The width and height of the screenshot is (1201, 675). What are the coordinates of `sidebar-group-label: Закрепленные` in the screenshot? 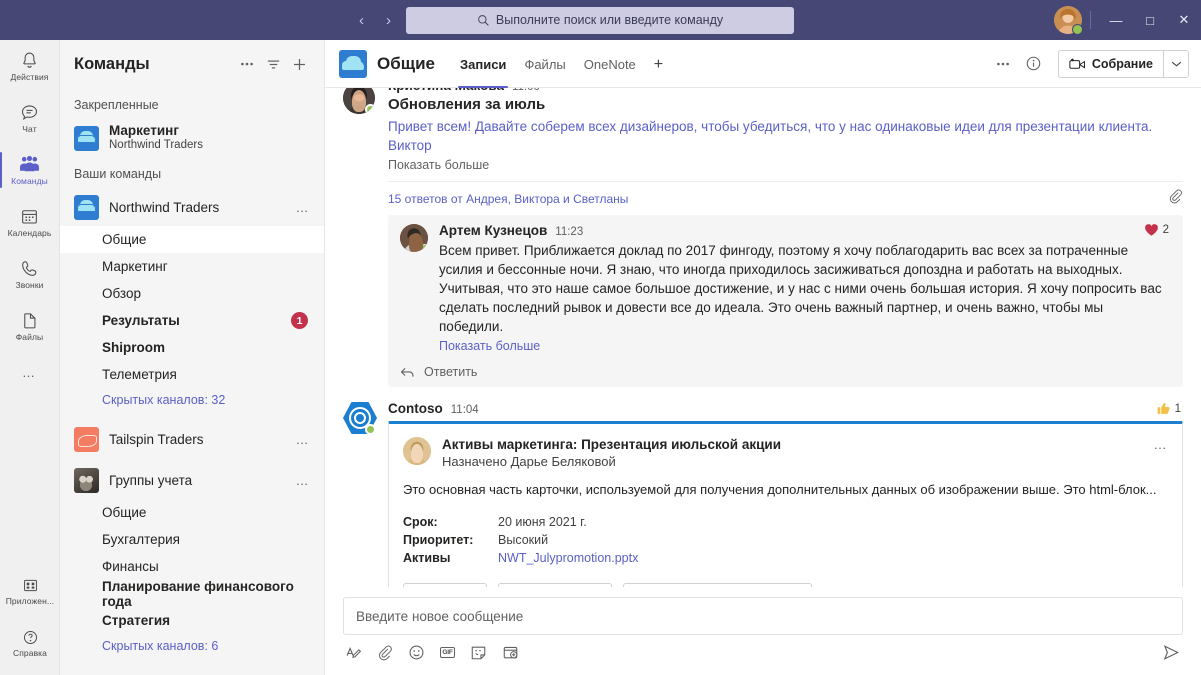 It's located at (116, 105).